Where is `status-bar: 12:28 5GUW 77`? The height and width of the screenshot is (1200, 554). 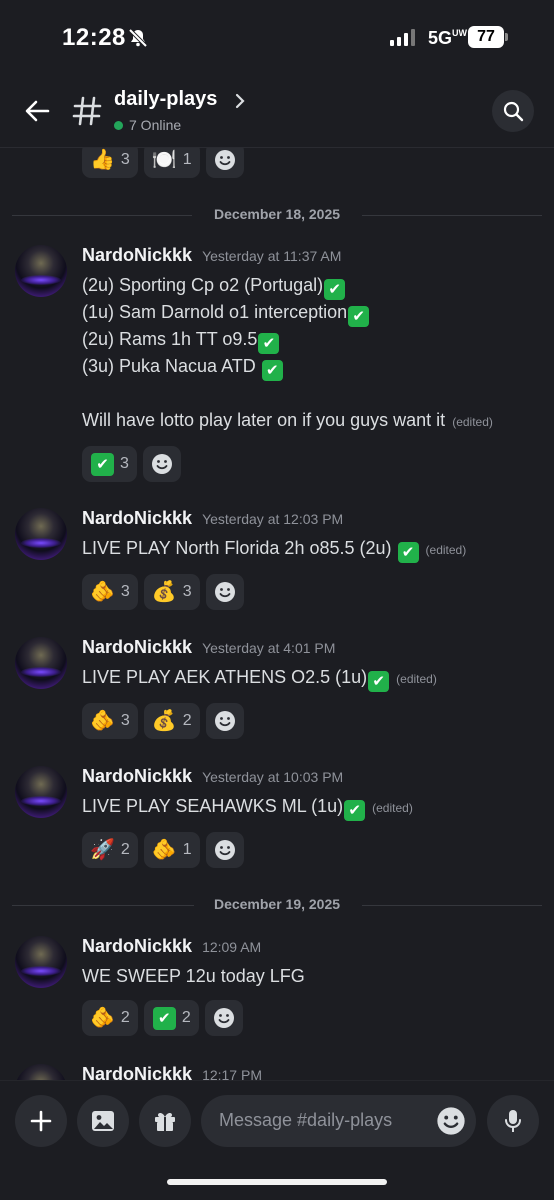
status-bar: 12:28 5GUW 77 is located at coordinates (277, 39).